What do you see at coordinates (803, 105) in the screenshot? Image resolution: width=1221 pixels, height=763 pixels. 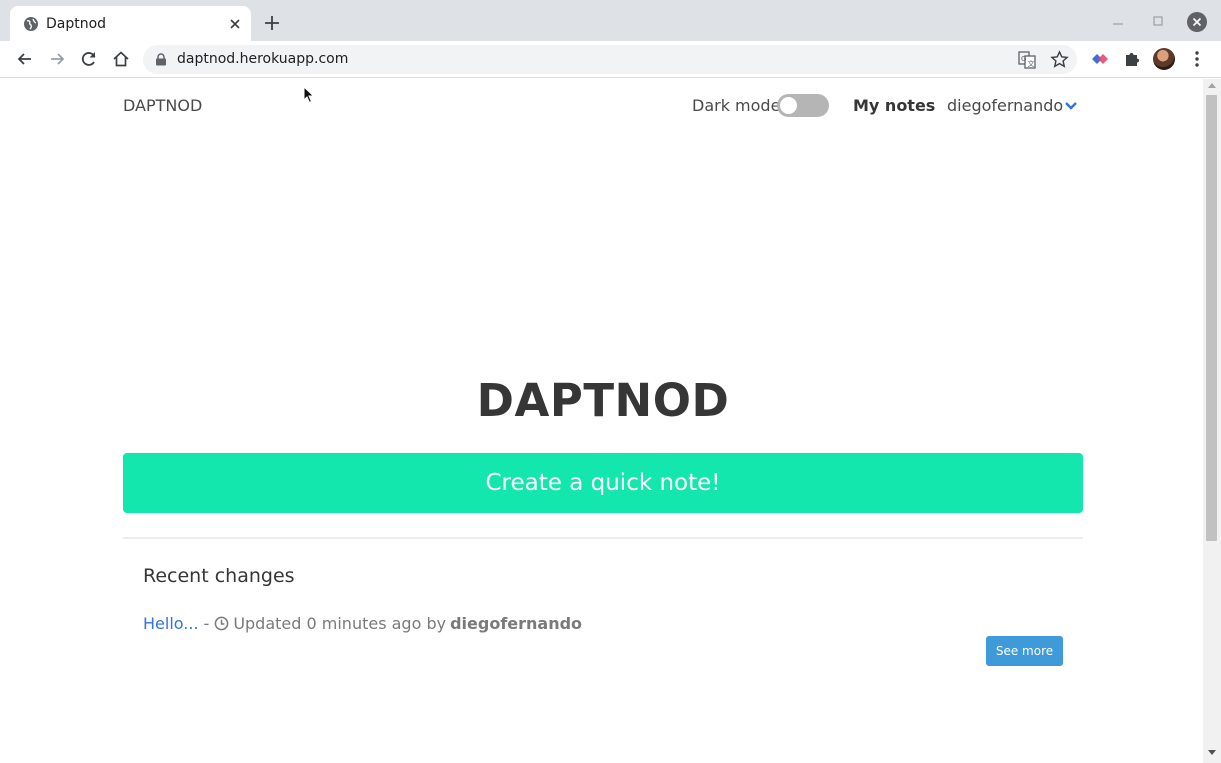 I see `dark-mode-toggle` at bounding box center [803, 105].